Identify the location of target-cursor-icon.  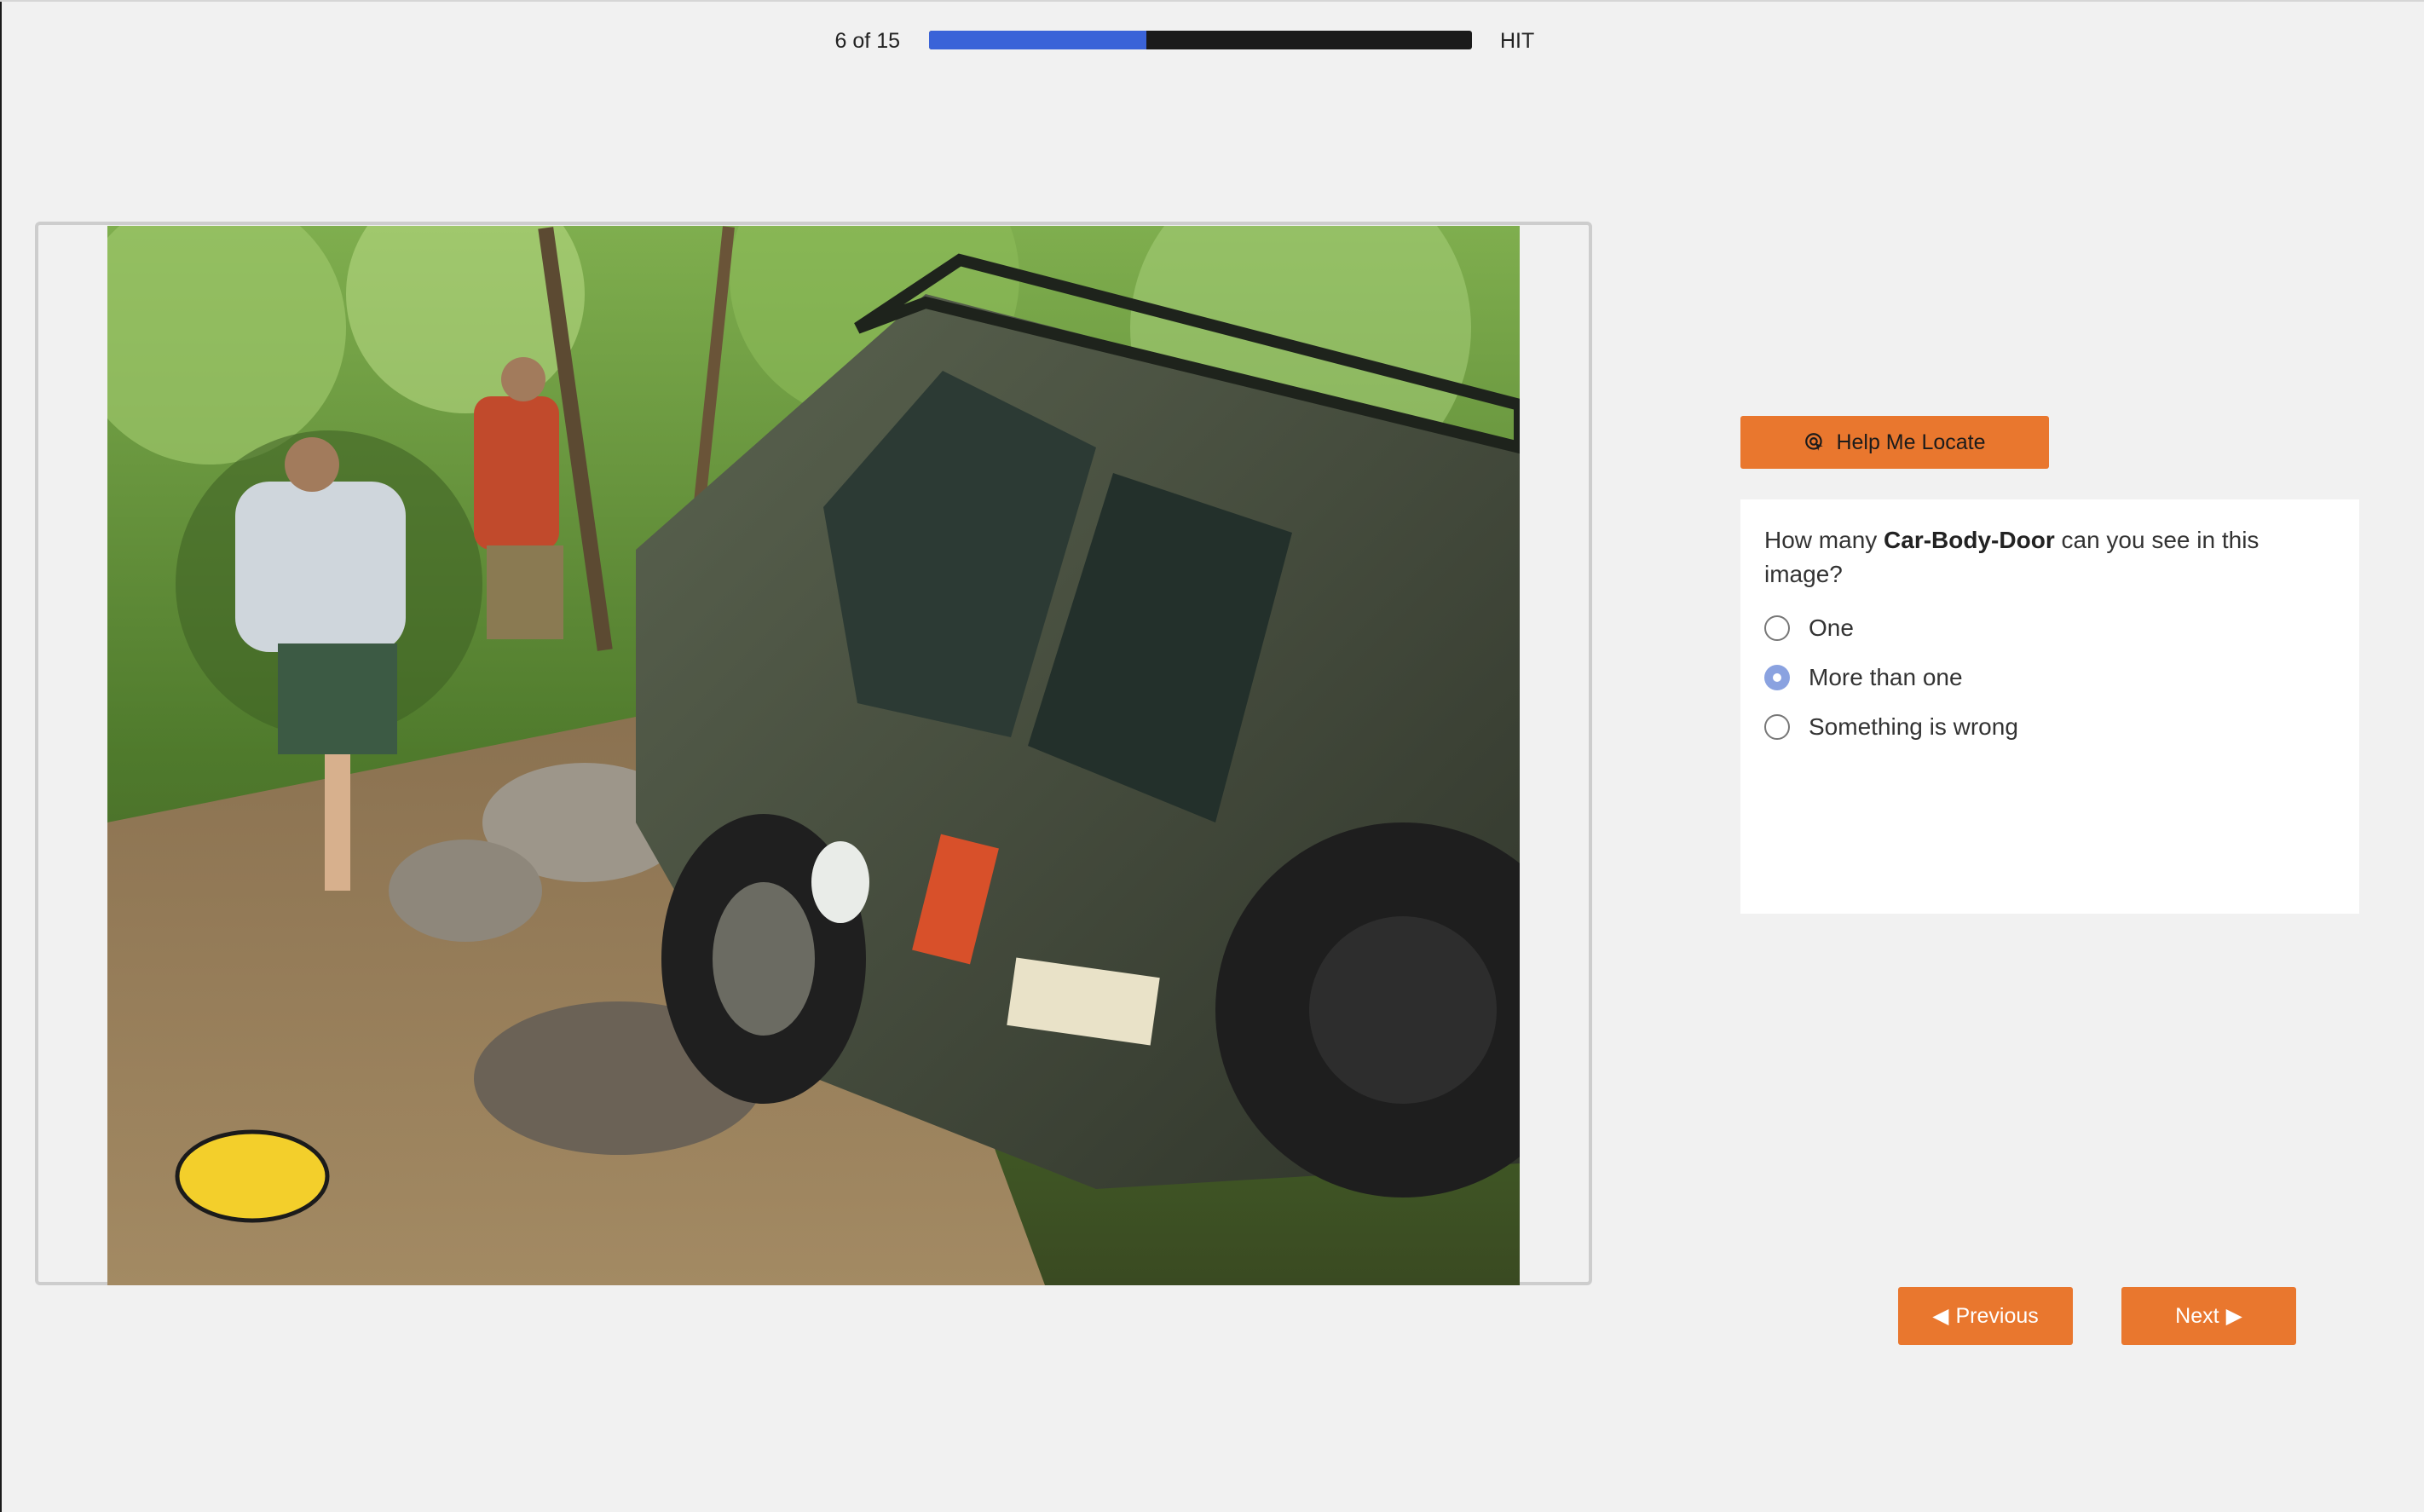
(1814, 442).